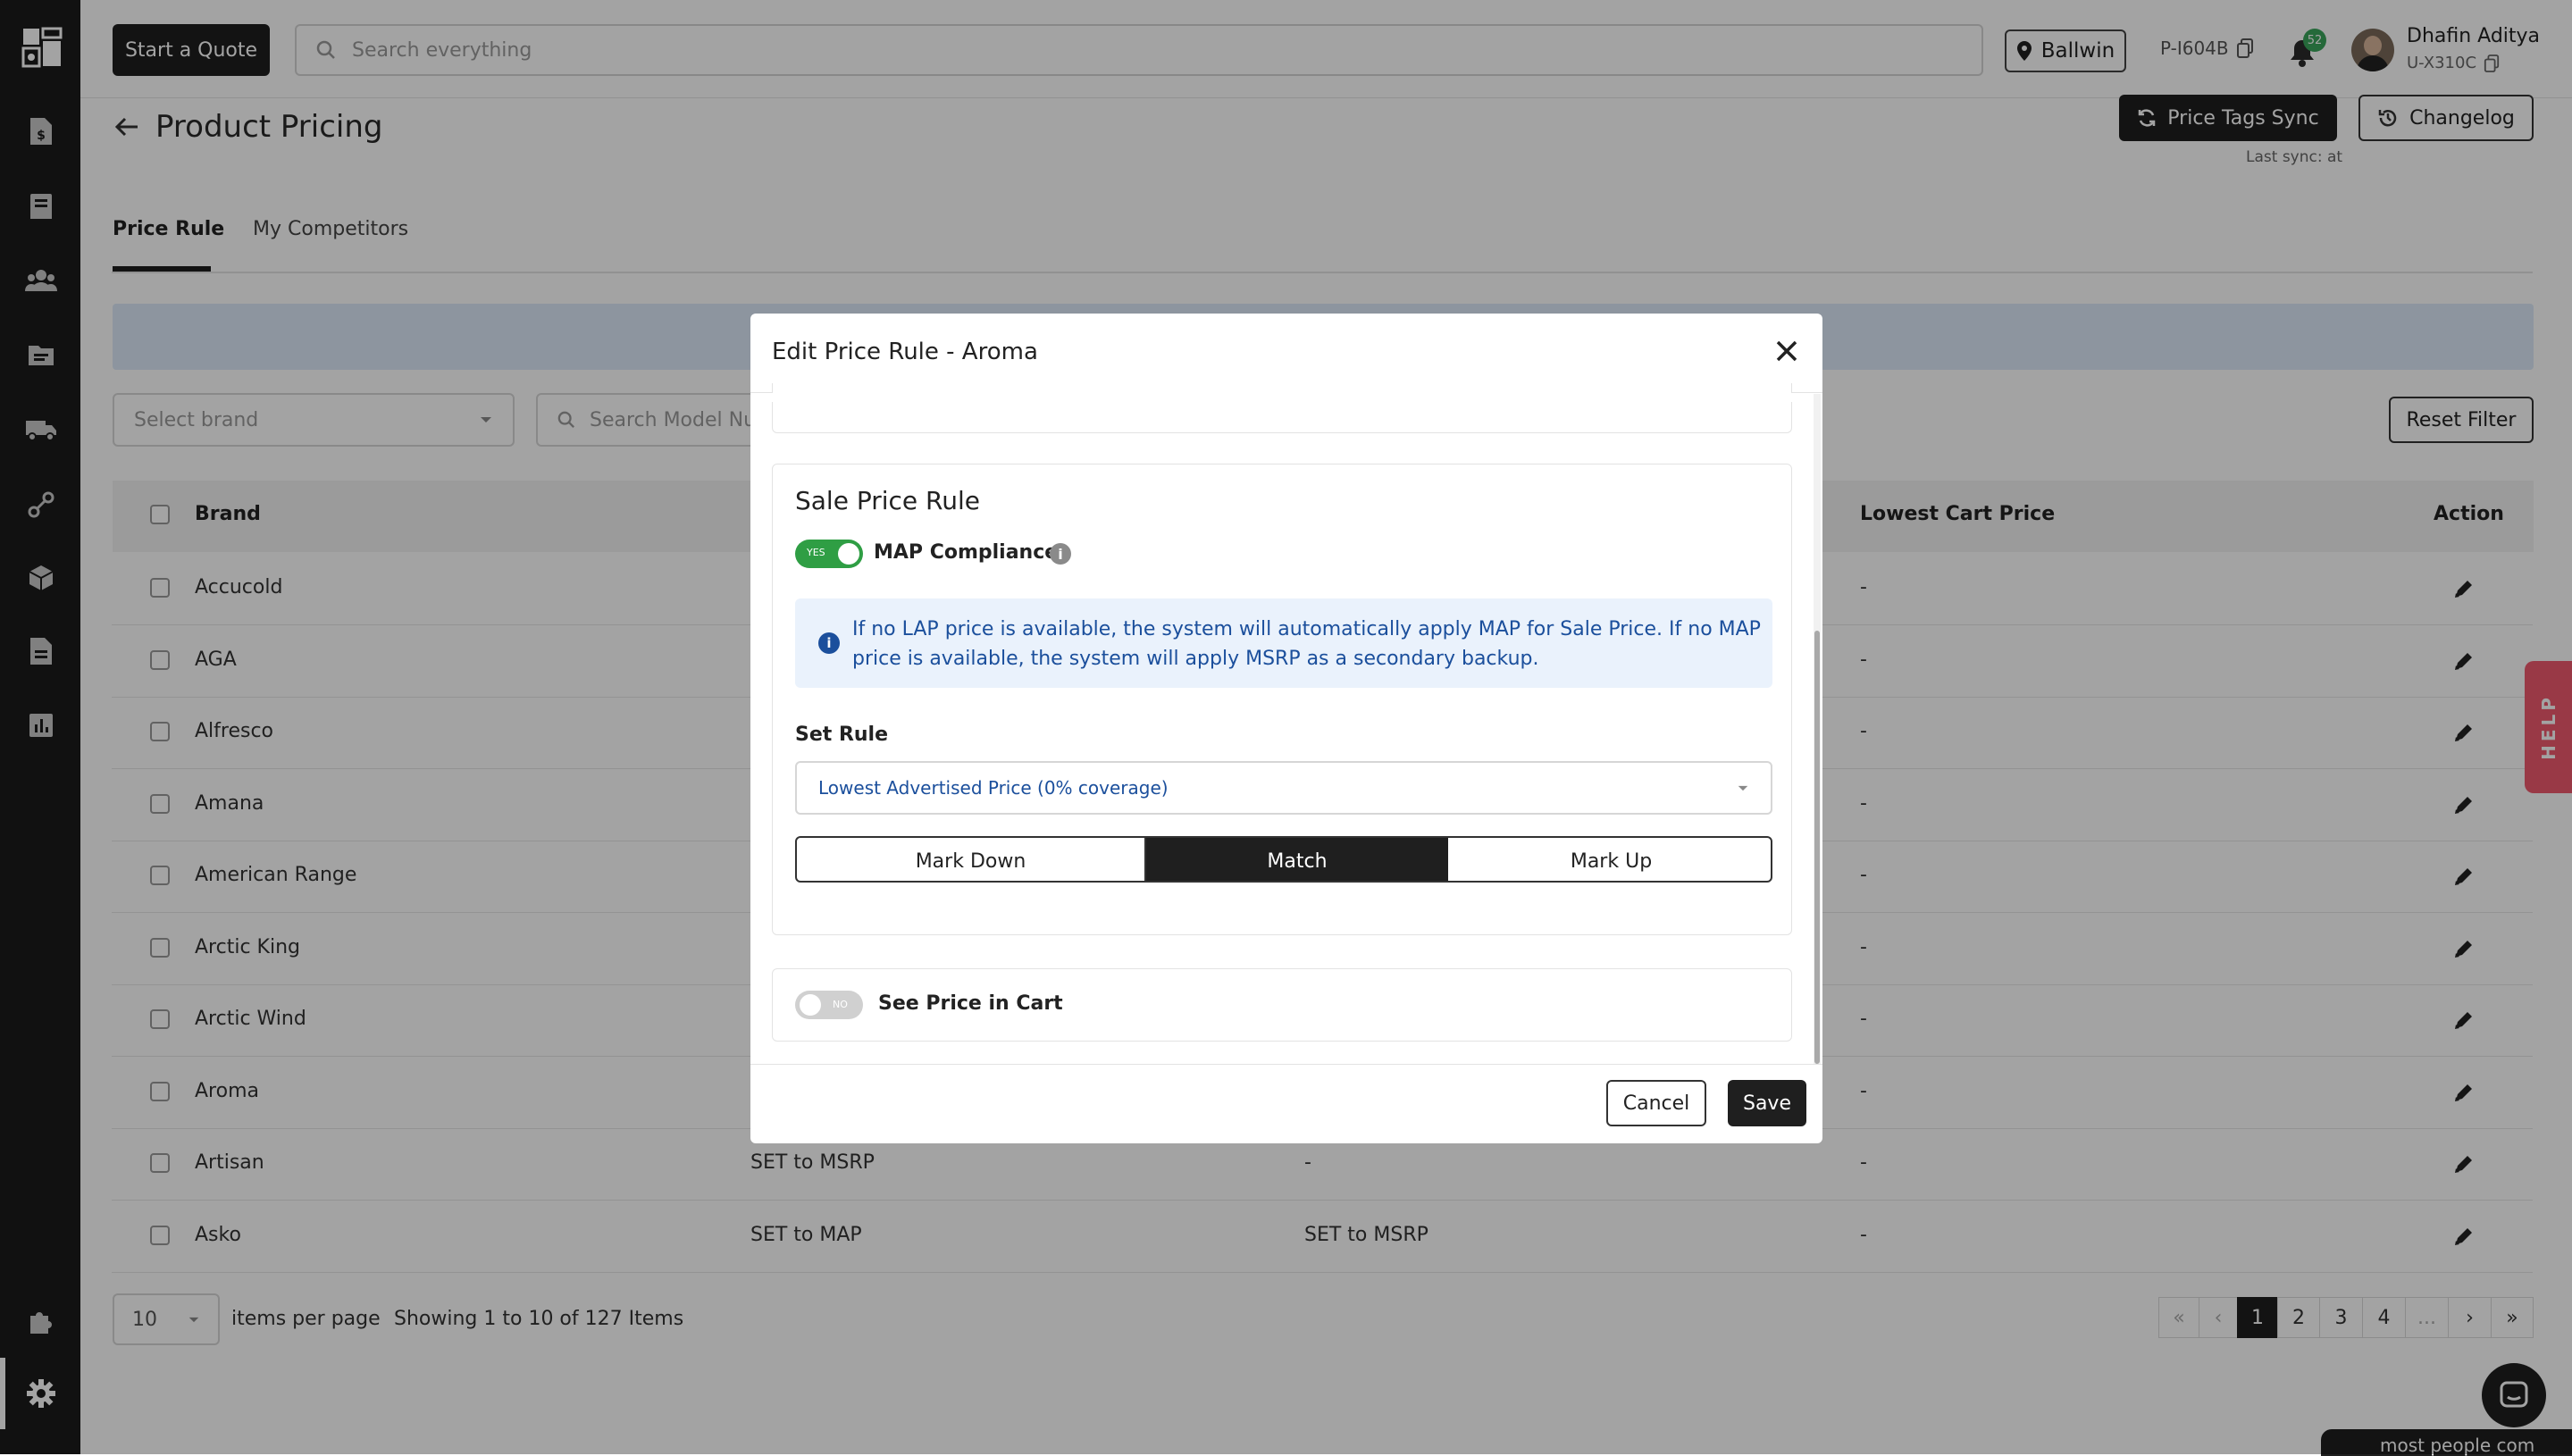  What do you see at coordinates (1281, 397) in the screenshot?
I see `modal-scroll-clip` at bounding box center [1281, 397].